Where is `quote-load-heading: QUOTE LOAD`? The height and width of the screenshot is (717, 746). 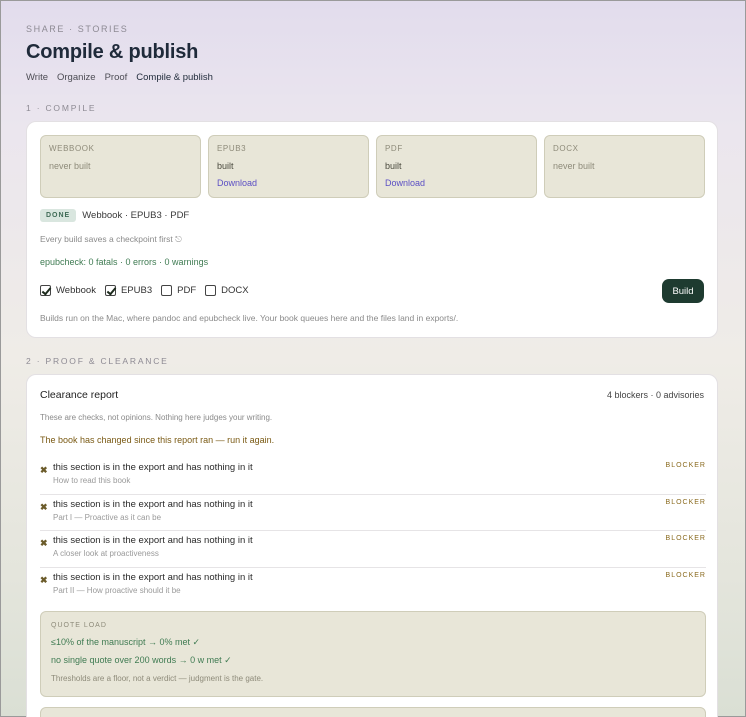
quote-load-heading: QUOTE LOAD is located at coordinates (79, 625).